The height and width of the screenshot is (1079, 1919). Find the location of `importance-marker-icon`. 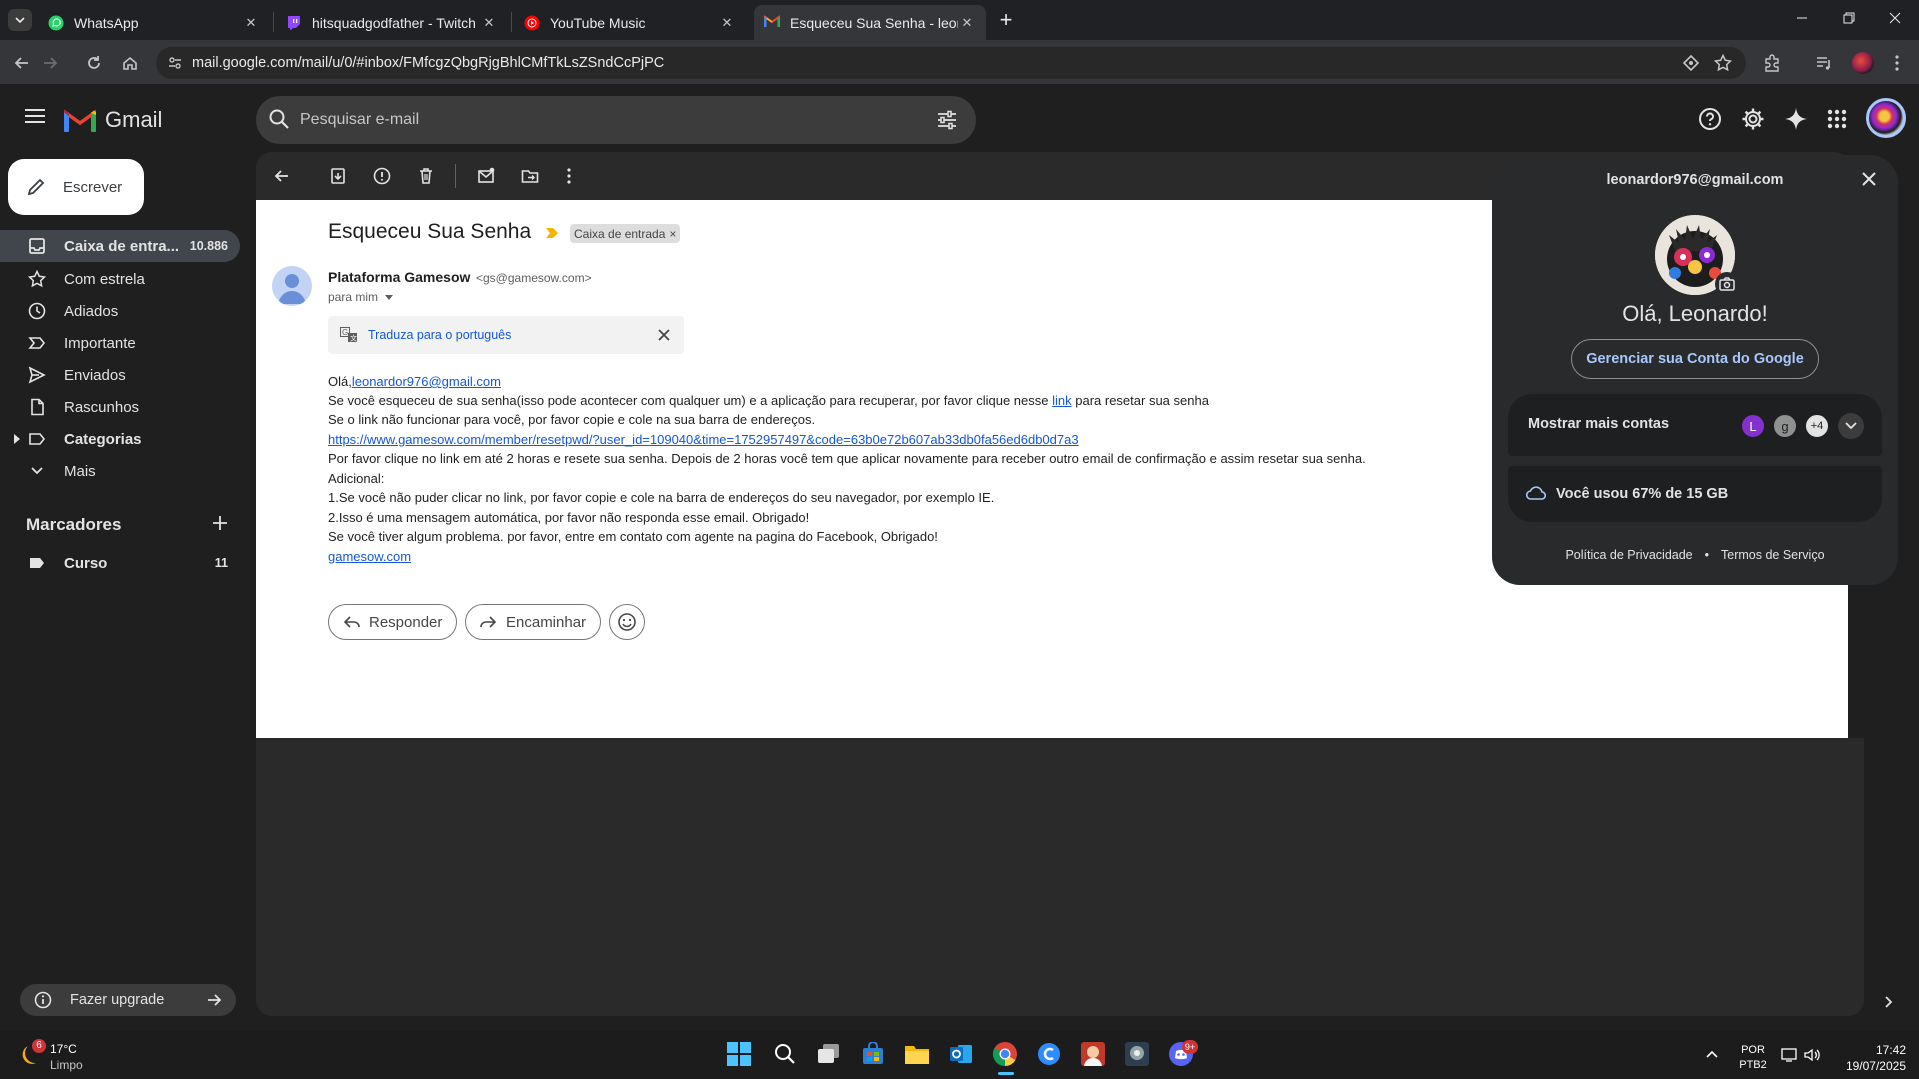

importance-marker-icon is located at coordinates (552, 233).